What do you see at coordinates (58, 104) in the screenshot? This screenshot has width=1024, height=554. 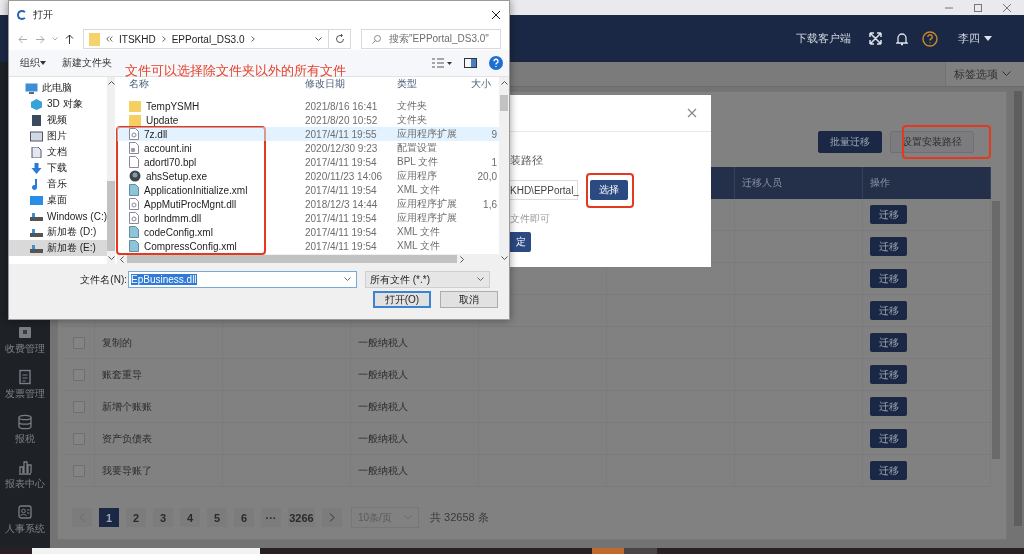 I see `navigation-item: 3D 对象` at bounding box center [58, 104].